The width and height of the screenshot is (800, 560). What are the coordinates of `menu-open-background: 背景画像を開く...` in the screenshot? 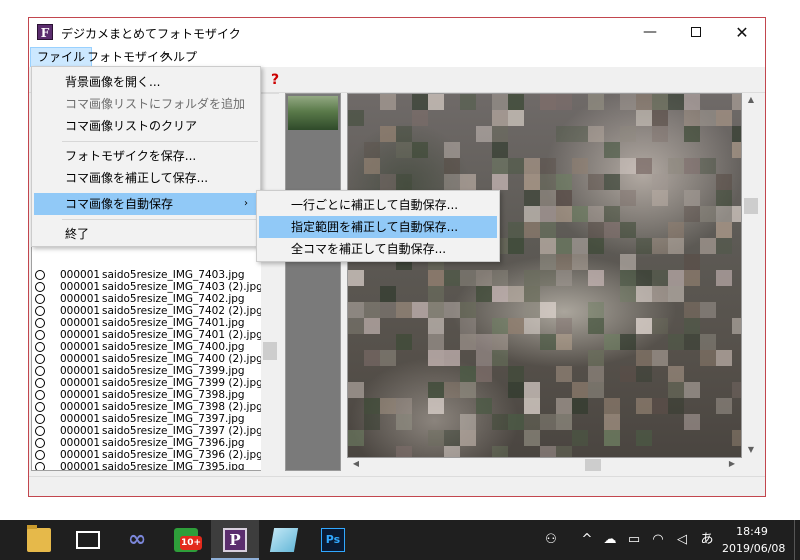 It's located at (146, 82).